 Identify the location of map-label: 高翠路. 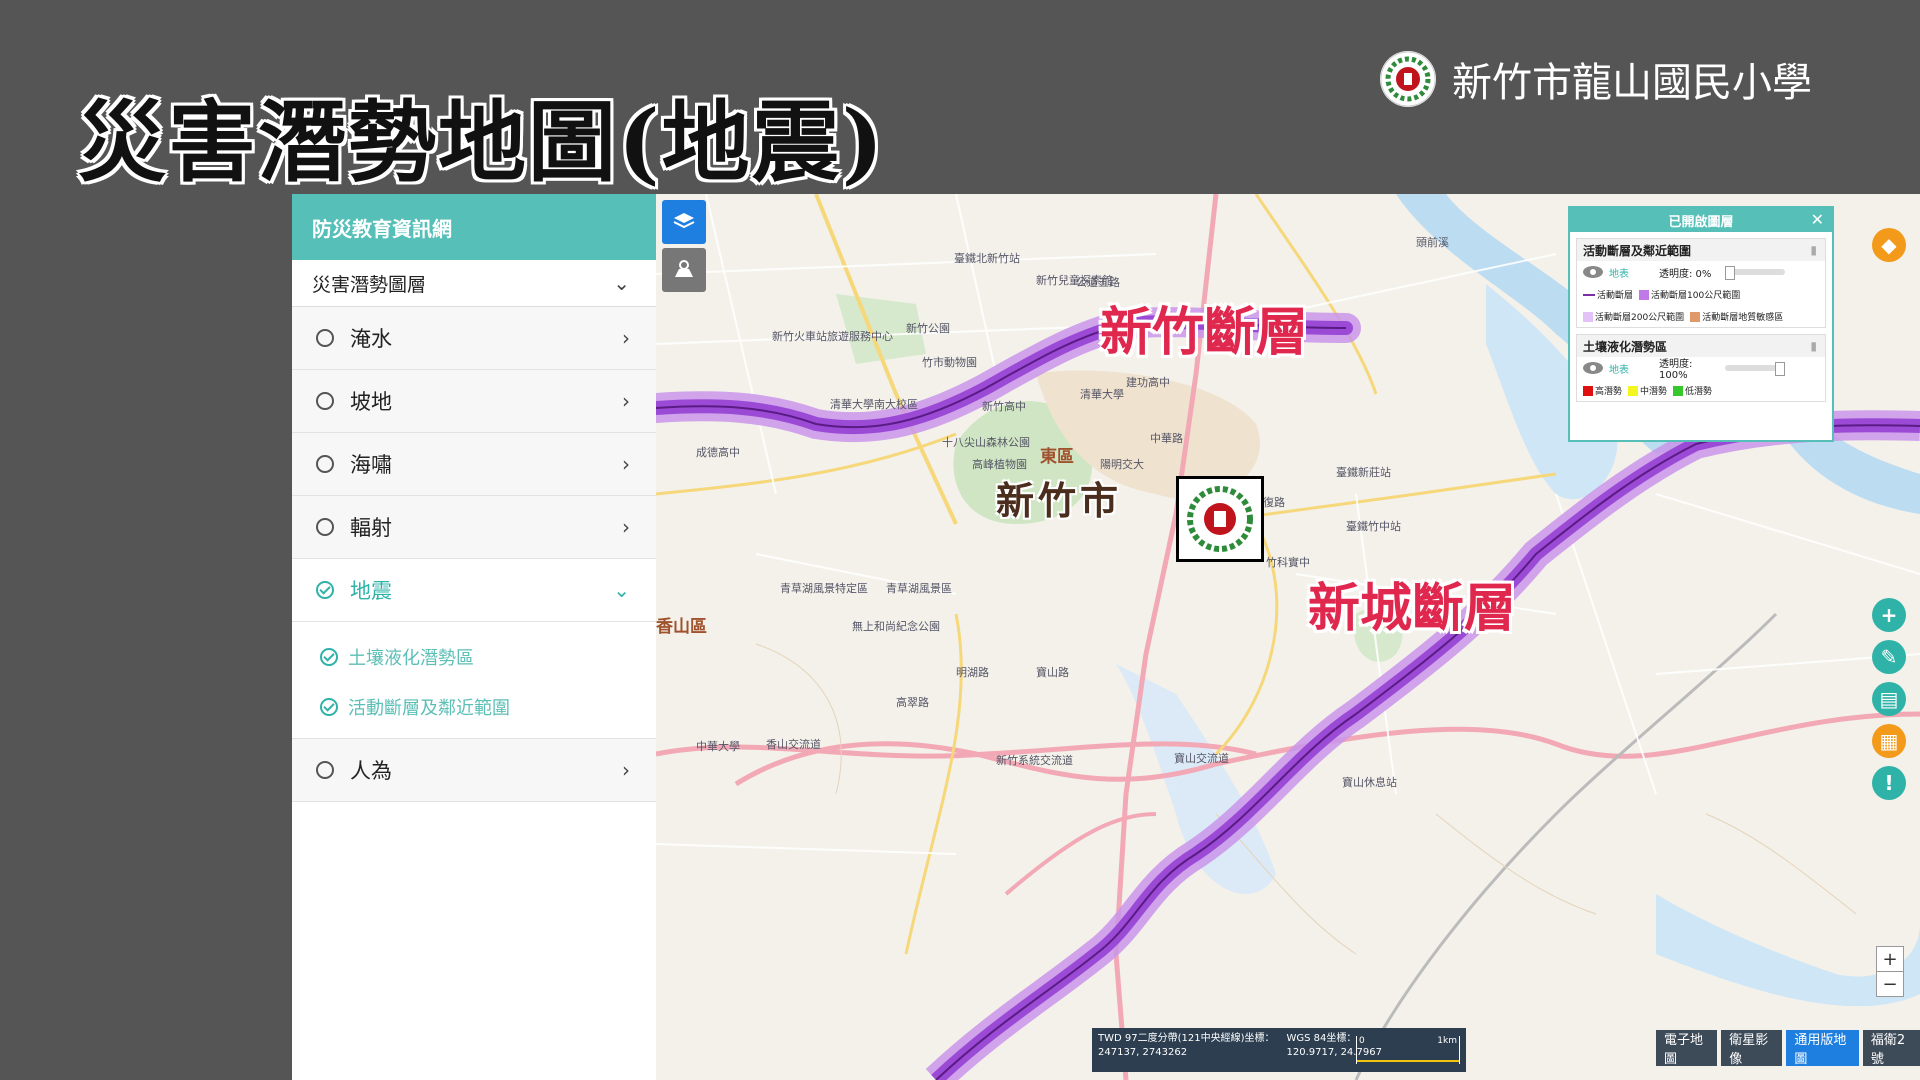
(912, 702).